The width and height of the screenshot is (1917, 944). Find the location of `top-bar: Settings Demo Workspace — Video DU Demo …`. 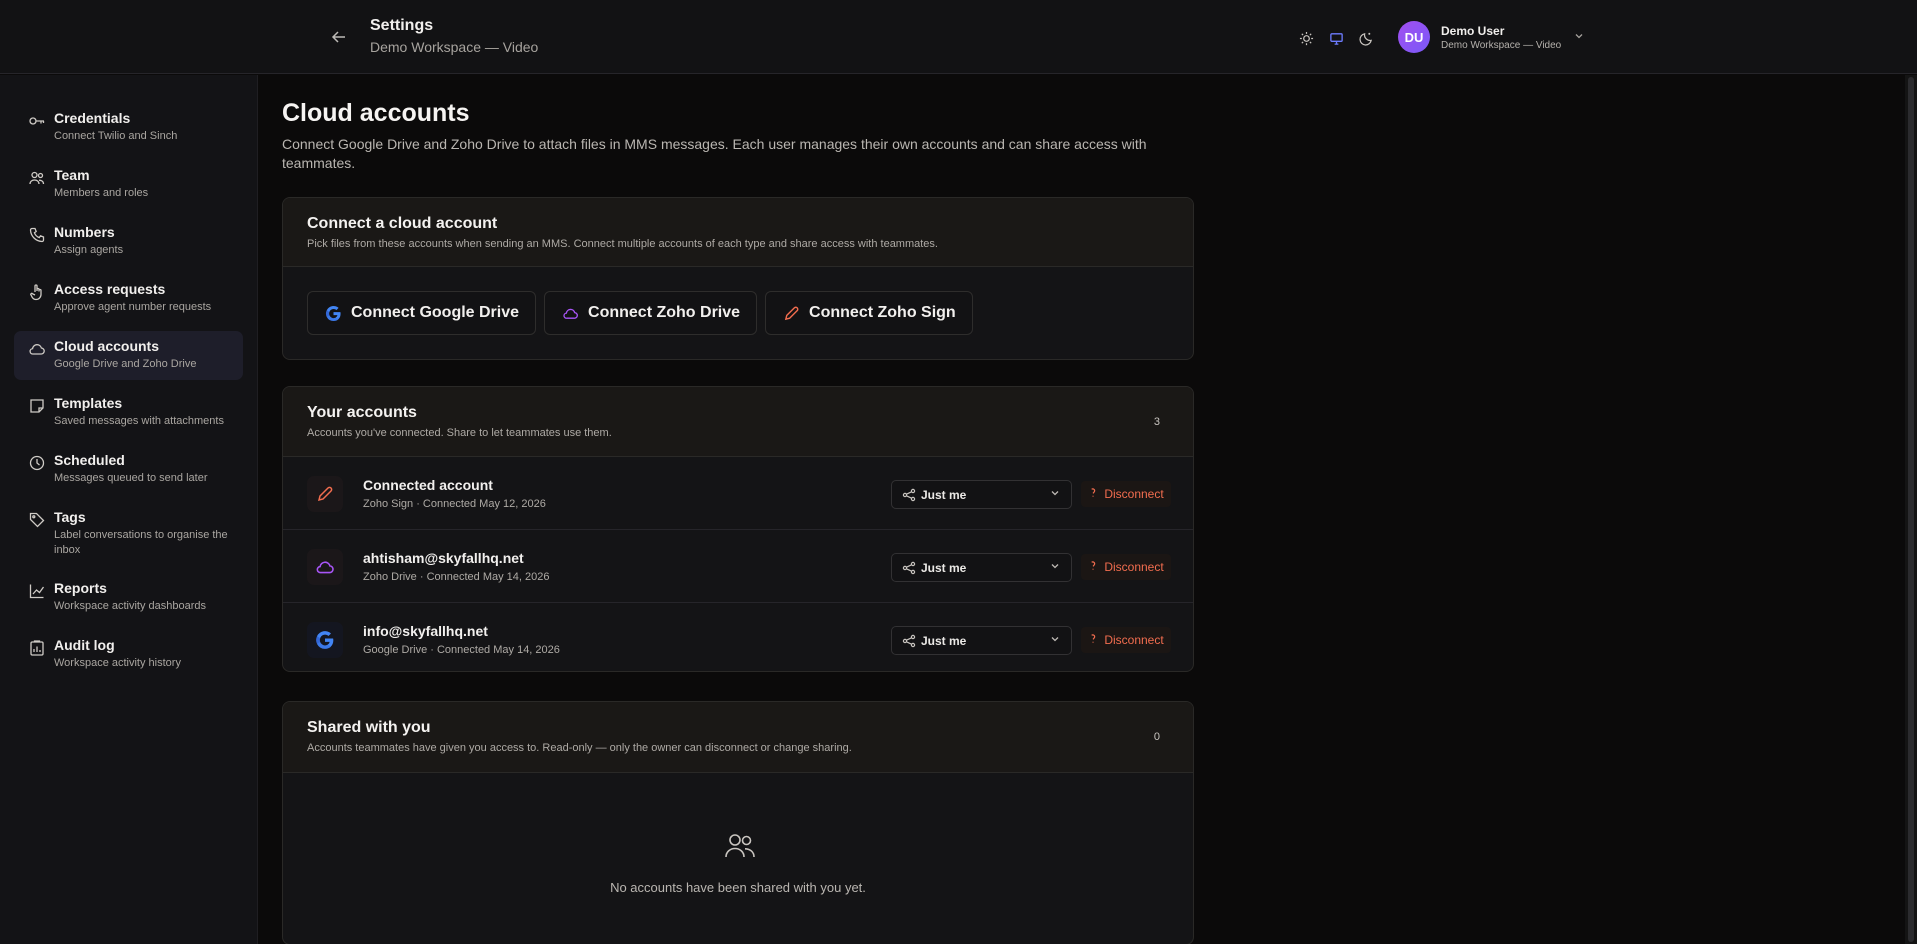

top-bar: Settings Demo Workspace — Video DU Demo … is located at coordinates (958, 37).